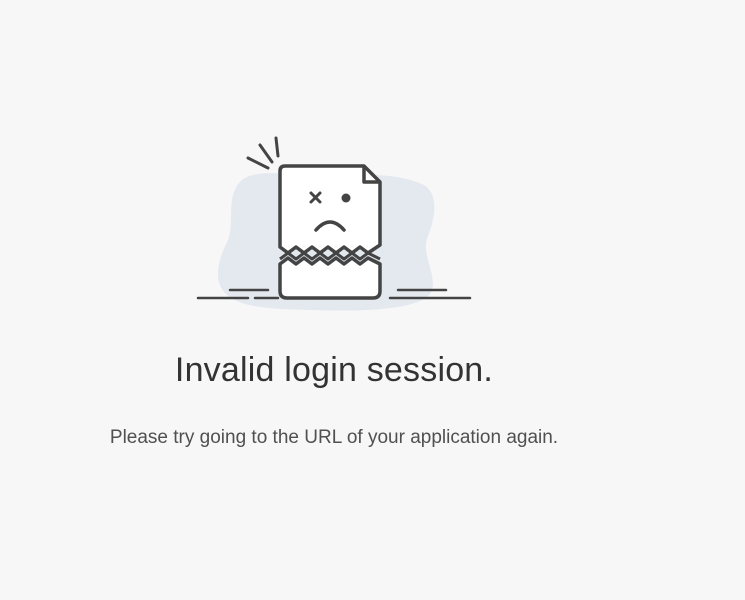 Image resolution: width=745 pixels, height=600 pixels. Describe the element at coordinates (346, 198) in the screenshot. I see `dot-eye` at that location.